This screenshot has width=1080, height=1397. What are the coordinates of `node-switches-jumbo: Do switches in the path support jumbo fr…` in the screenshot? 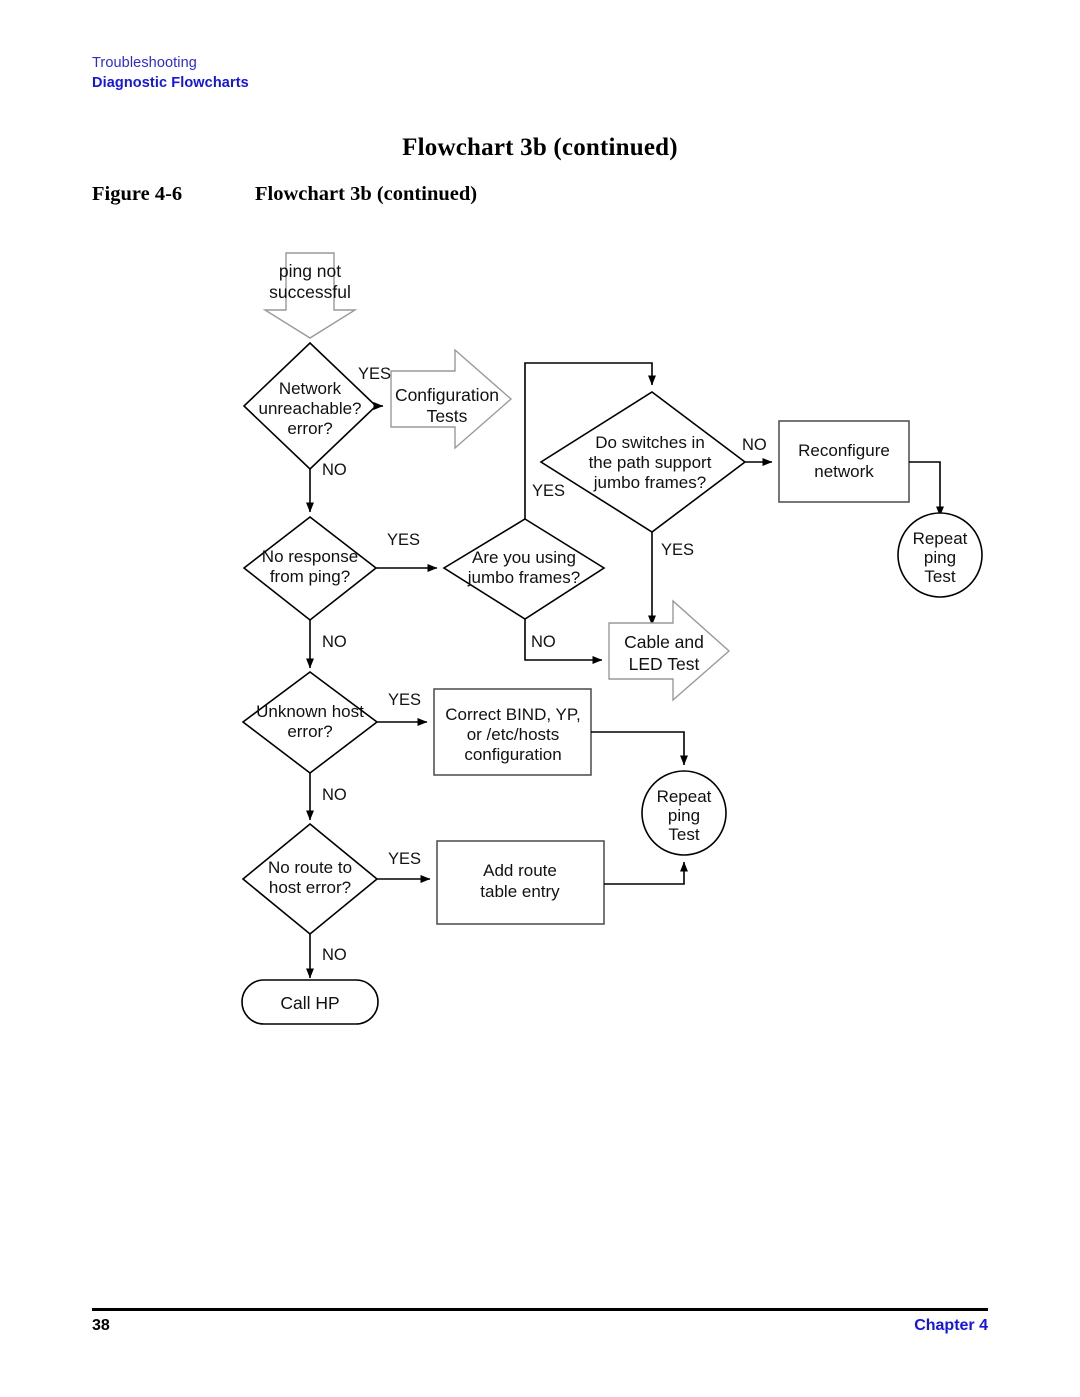 It's located at (643, 462).